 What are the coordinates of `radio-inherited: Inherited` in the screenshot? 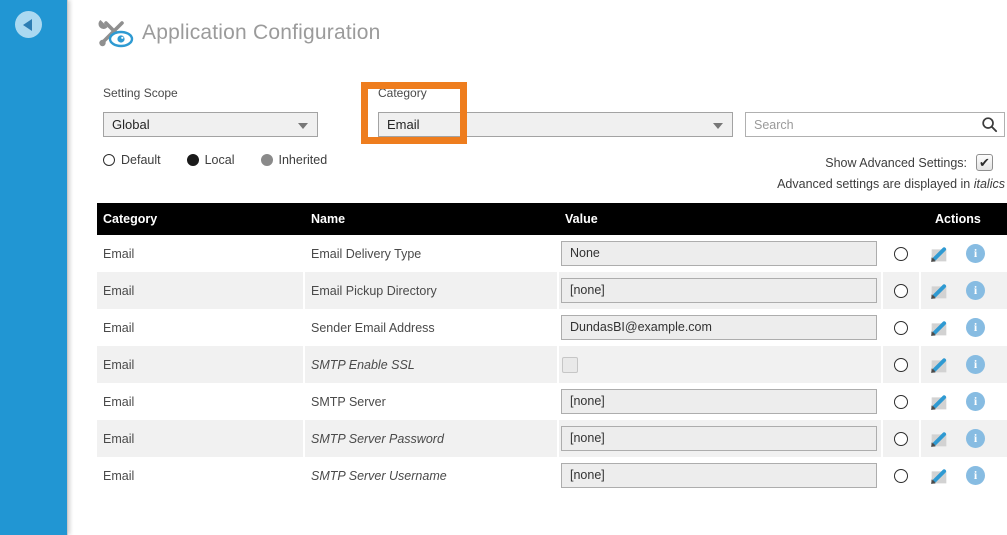 It's located at (294, 160).